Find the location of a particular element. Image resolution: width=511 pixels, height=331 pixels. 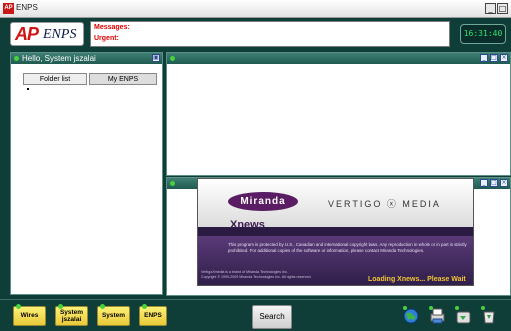

ap-enps-logo: AP ENPS is located at coordinates (47, 34).